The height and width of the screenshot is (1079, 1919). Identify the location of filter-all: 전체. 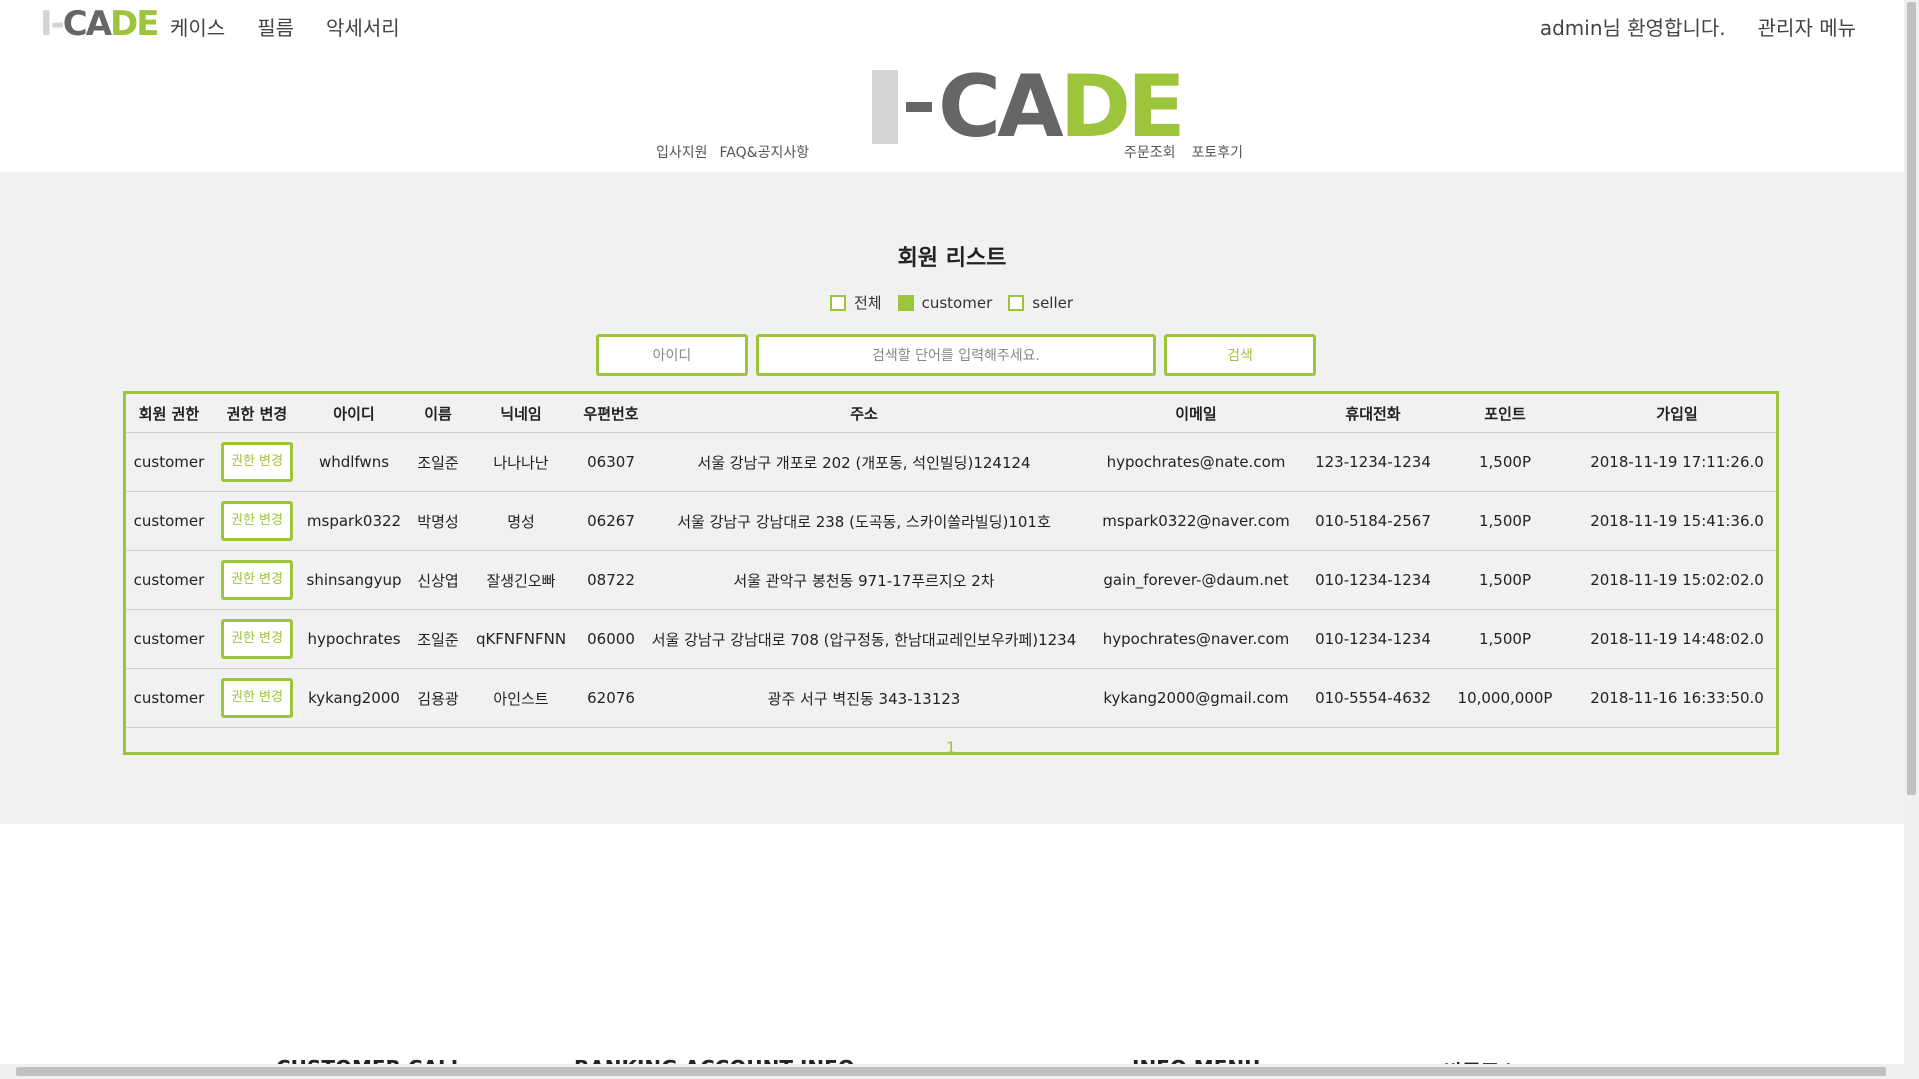
(856, 302).